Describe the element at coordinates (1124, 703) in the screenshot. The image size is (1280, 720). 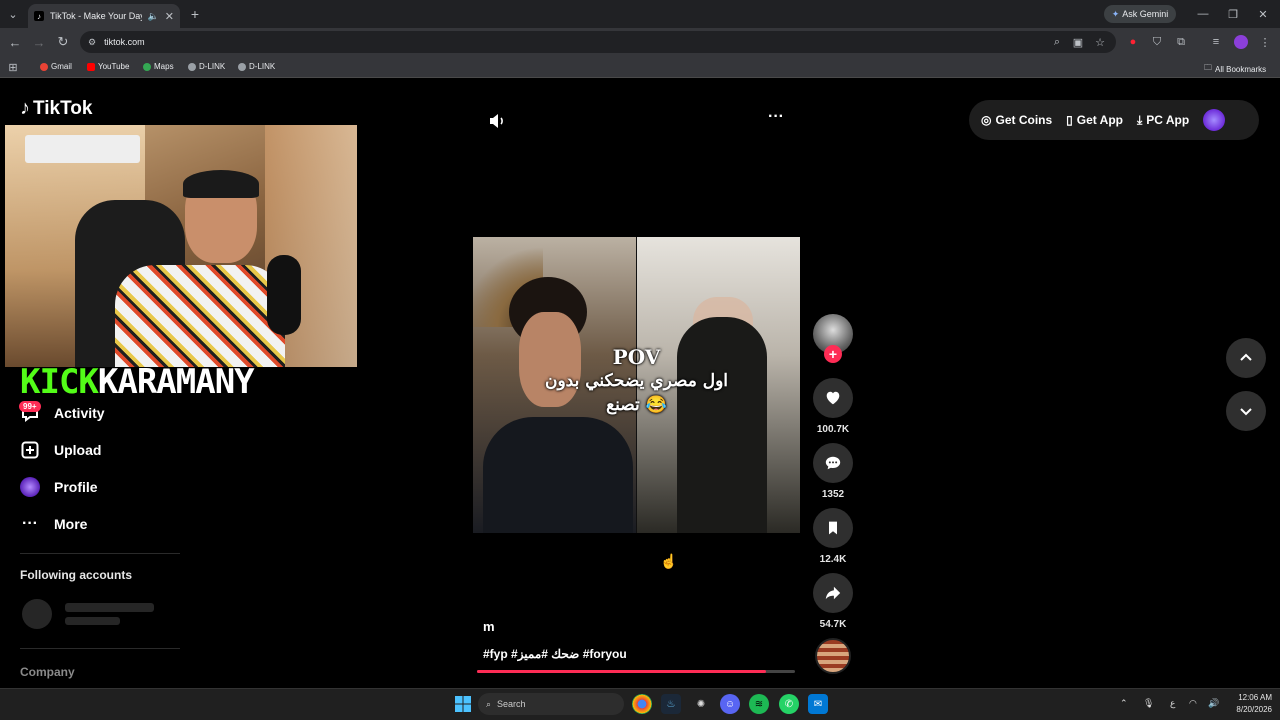
I see `tray-overflow-icon: ⌃` at that location.